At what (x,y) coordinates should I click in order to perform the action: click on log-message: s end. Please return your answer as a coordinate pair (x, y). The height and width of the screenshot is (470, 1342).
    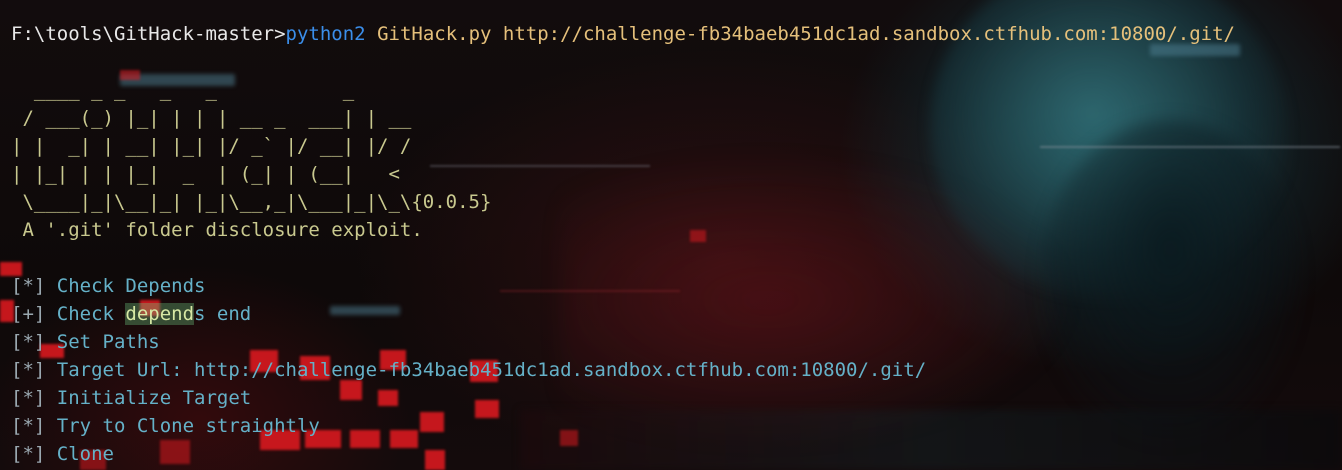
    Looking at the image, I should click on (223, 314).